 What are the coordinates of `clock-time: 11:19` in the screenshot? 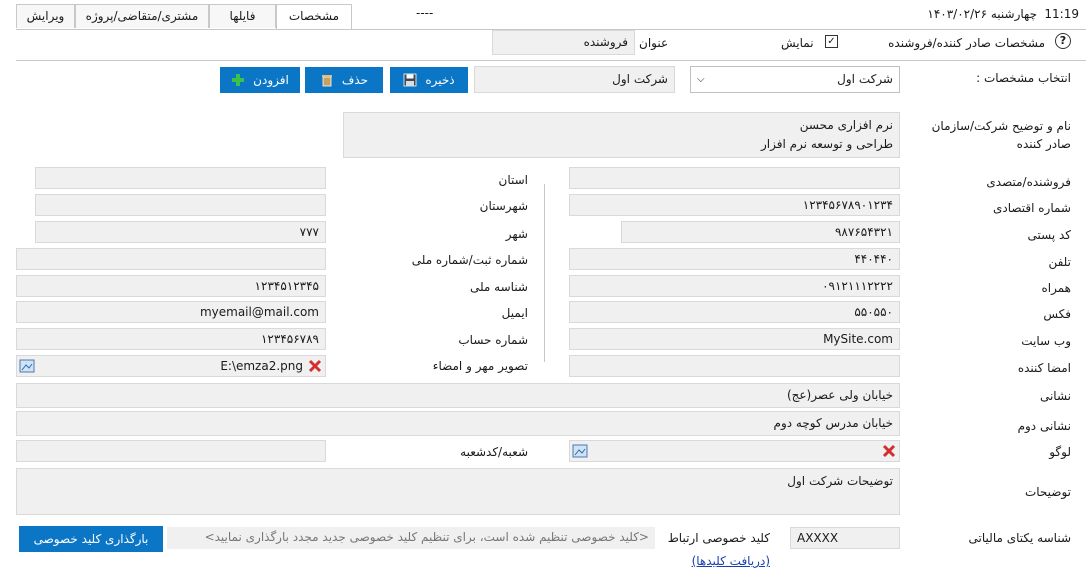 It's located at (1061, 14).